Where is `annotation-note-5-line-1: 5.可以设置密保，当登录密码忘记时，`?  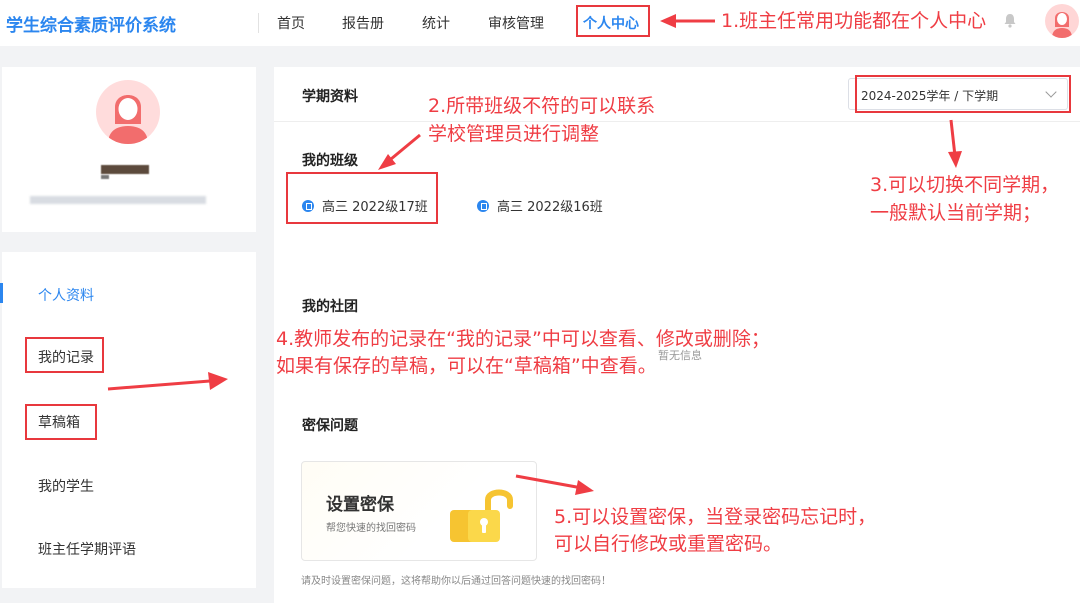 annotation-note-5-line-1: 5.可以设置密保，当登录密码忘记时， is located at coordinates (715, 517).